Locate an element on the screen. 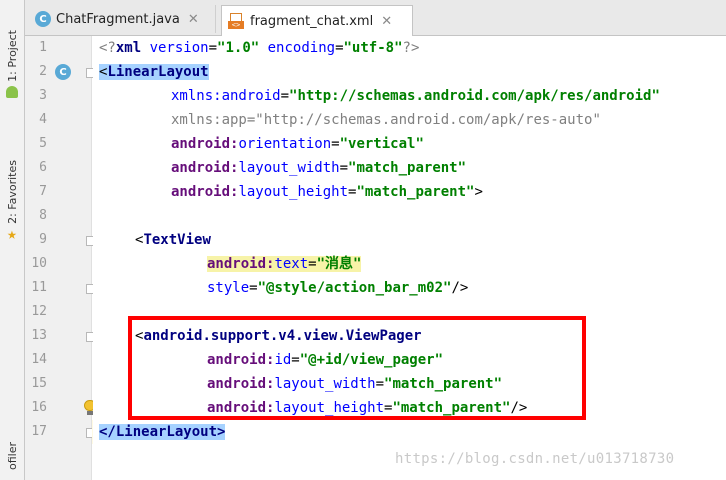 The width and height of the screenshot is (726, 480). watermark-text: https://blog.csdn.net/u013718730 is located at coordinates (535, 459).